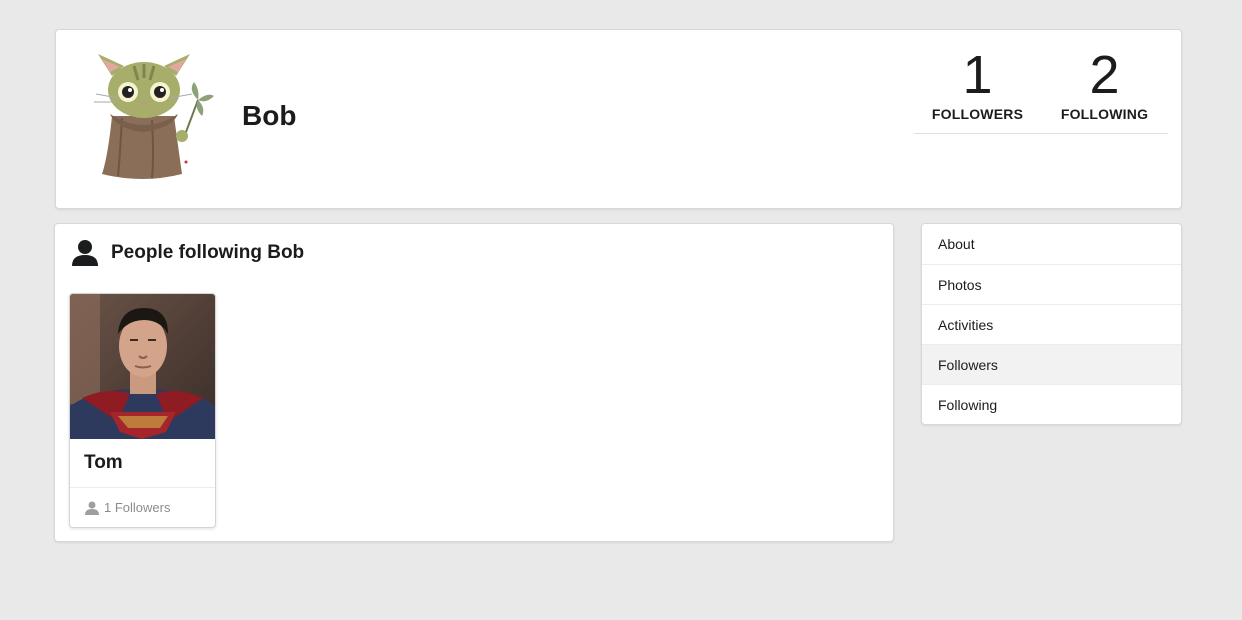 Image resolution: width=1242 pixels, height=620 pixels. Describe the element at coordinates (1051, 364) in the screenshot. I see `menu-item-followers: Followers` at that location.